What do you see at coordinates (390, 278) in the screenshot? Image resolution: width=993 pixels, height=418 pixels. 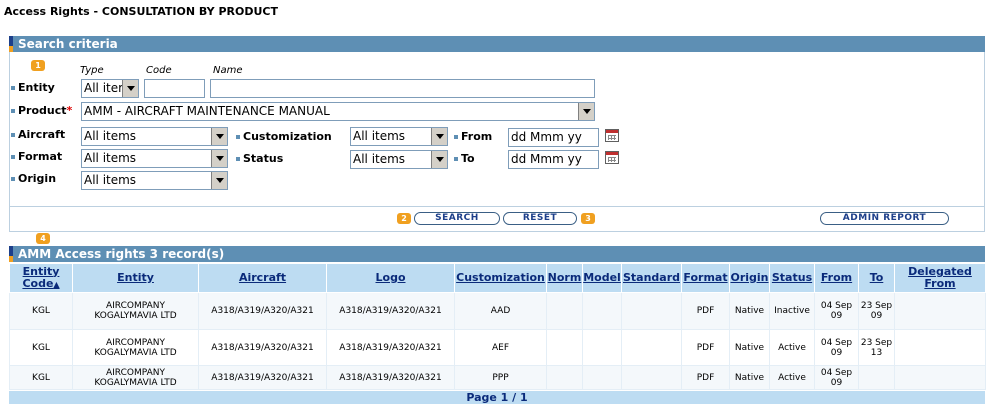 I see `col-logo: Logo` at bounding box center [390, 278].